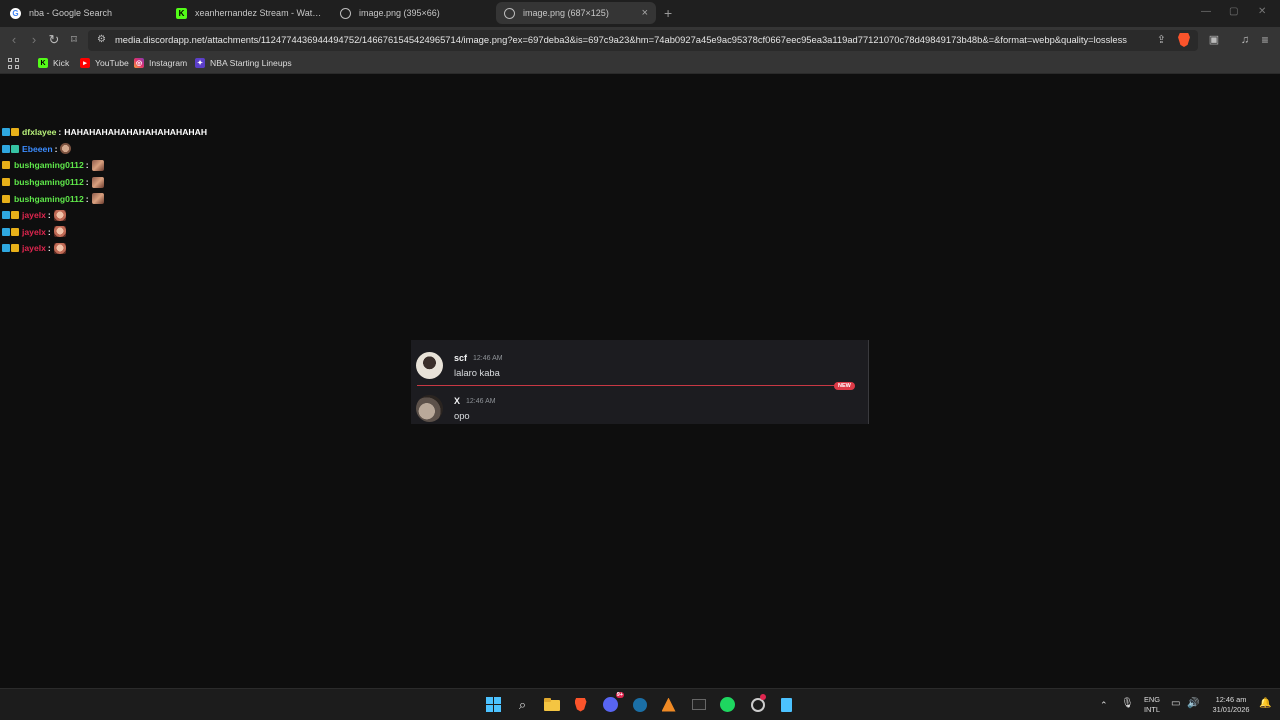  I want to click on close-tab-icon: ×, so click(645, 13).